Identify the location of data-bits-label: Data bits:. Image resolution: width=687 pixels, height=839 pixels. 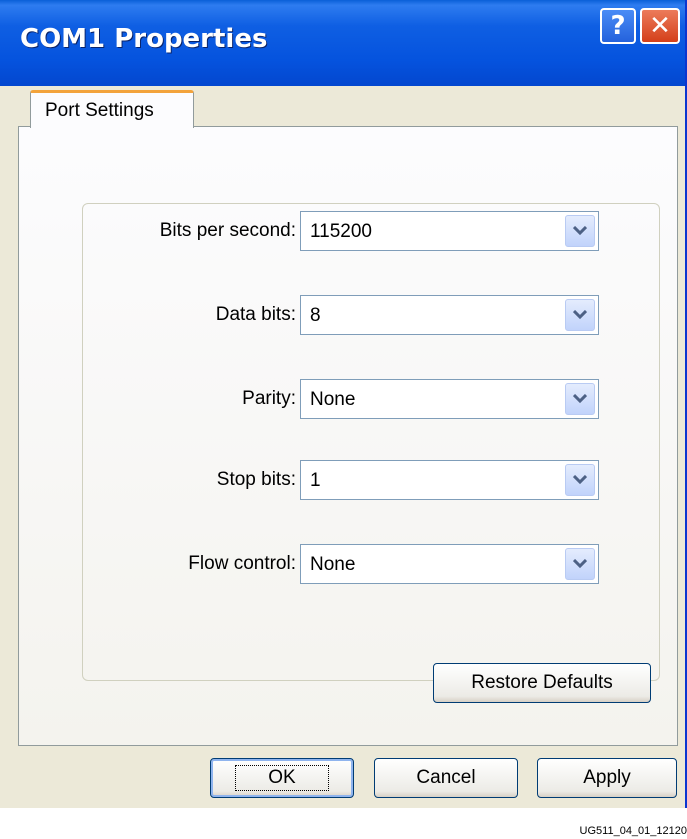
(255, 314).